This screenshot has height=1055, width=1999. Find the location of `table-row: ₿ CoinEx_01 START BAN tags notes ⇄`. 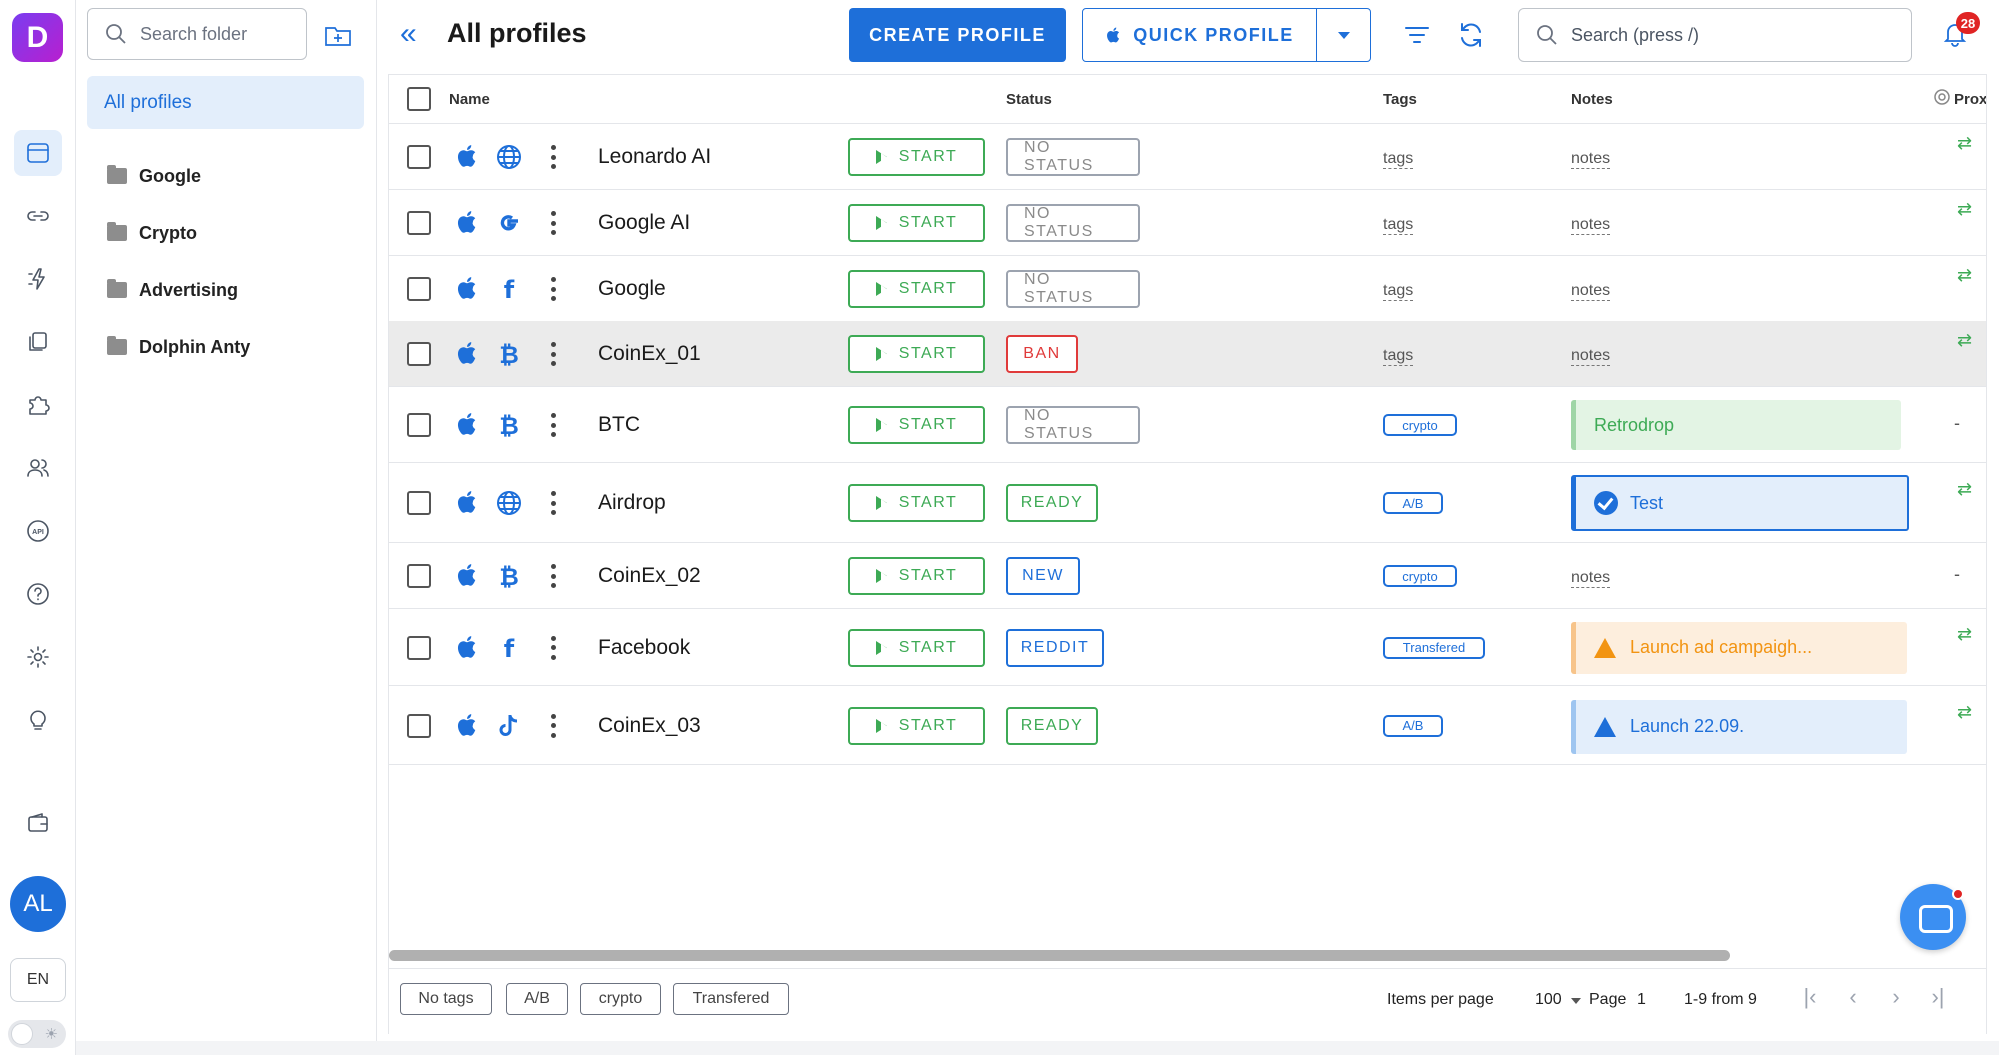

table-row: ₿ CoinEx_01 START BAN tags notes ⇄ is located at coordinates (1187, 354).